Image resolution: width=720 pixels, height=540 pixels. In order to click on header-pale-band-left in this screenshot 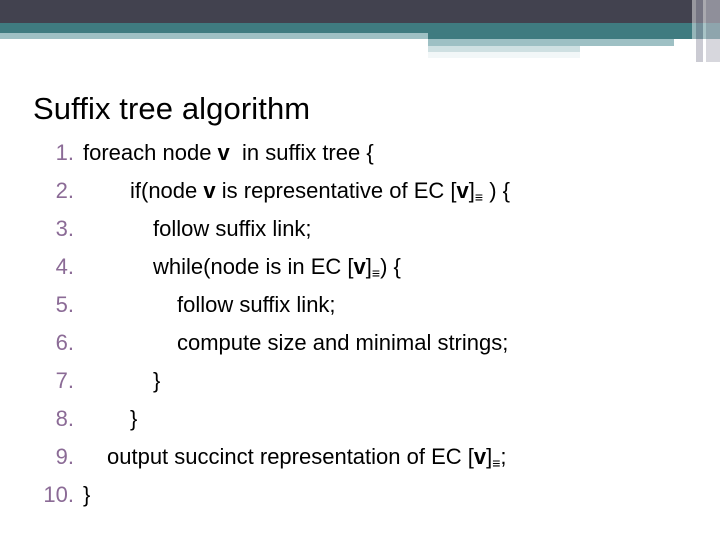, I will do `click(214, 36)`.